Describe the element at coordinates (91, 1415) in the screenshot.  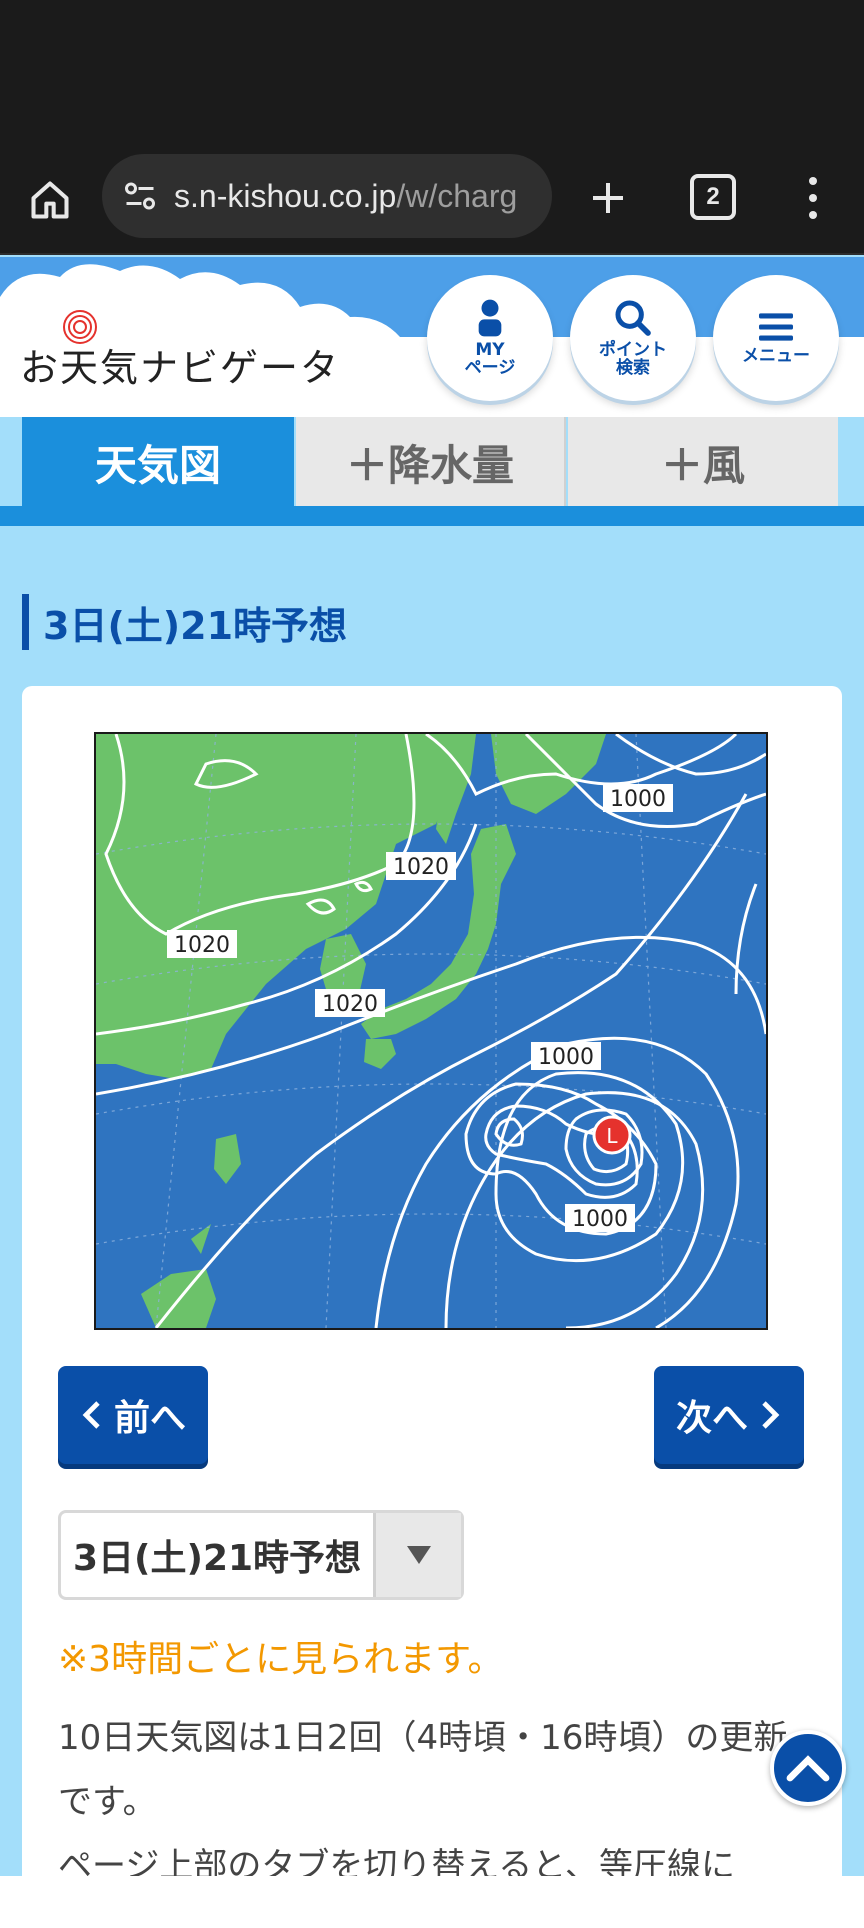
I see `chevron-left-icon` at that location.